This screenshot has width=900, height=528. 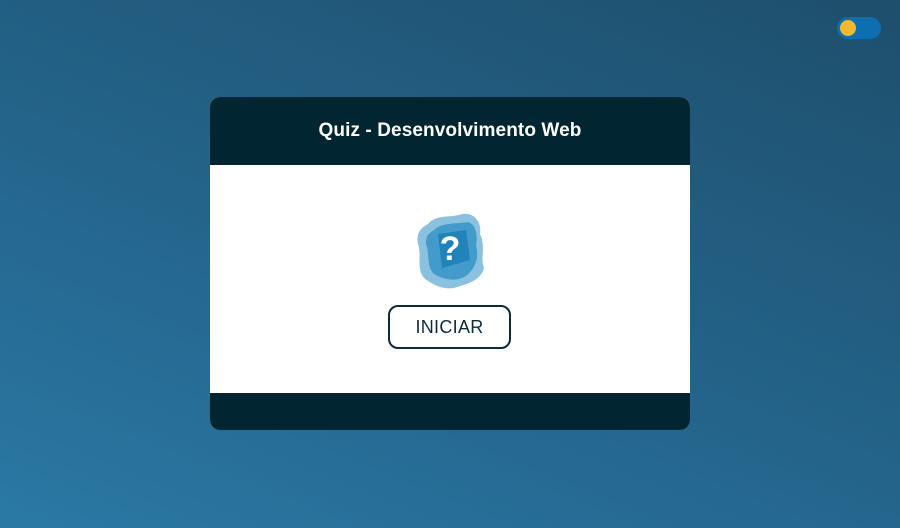 I want to click on quiz-card-header: Quiz - Desenvolvimento Web, so click(x=450, y=131).